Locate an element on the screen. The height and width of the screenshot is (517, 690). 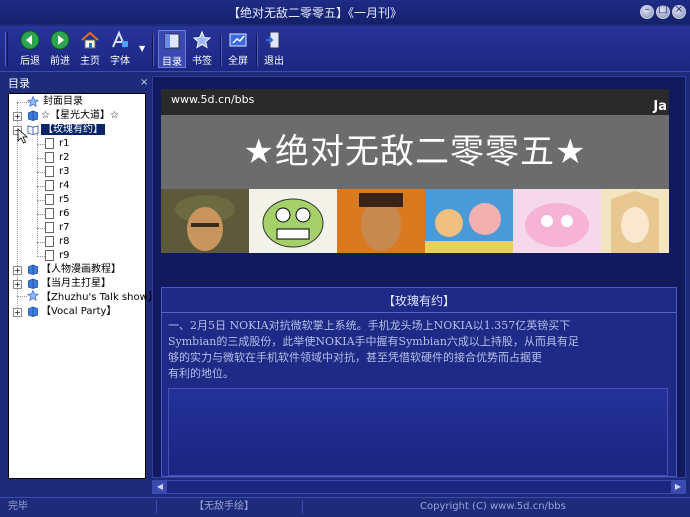
banner-title-area: ★绝对无敌二零零五★ is located at coordinates (415, 152).